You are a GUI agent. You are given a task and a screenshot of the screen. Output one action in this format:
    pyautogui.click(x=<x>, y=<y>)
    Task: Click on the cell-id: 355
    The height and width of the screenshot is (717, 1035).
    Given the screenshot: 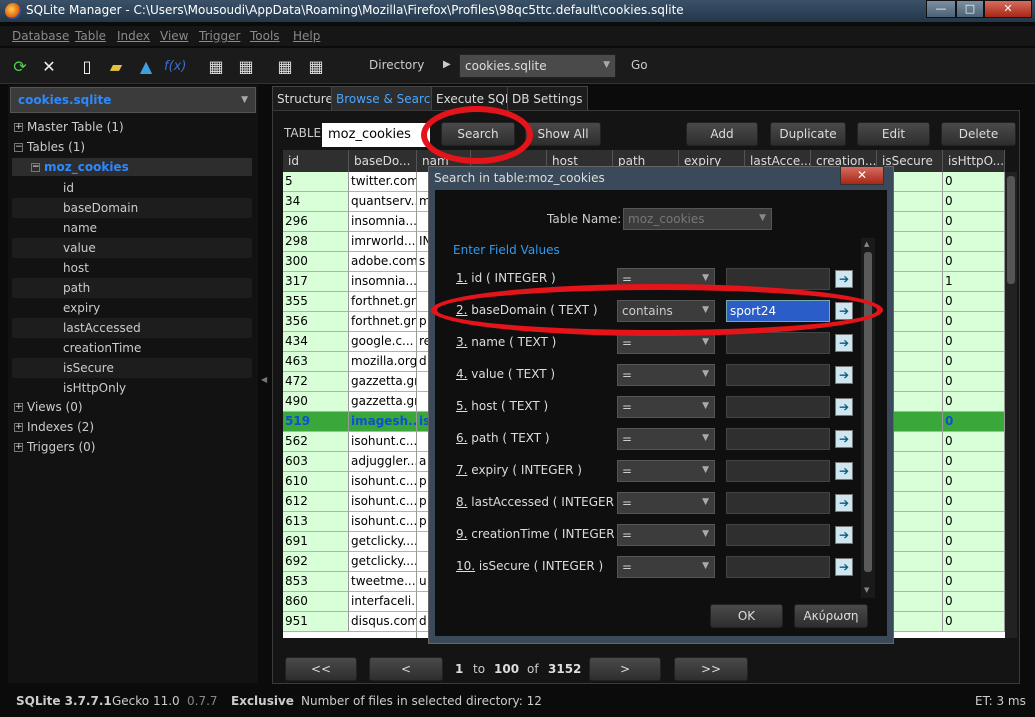 What is the action you would take?
    pyautogui.click(x=316, y=302)
    